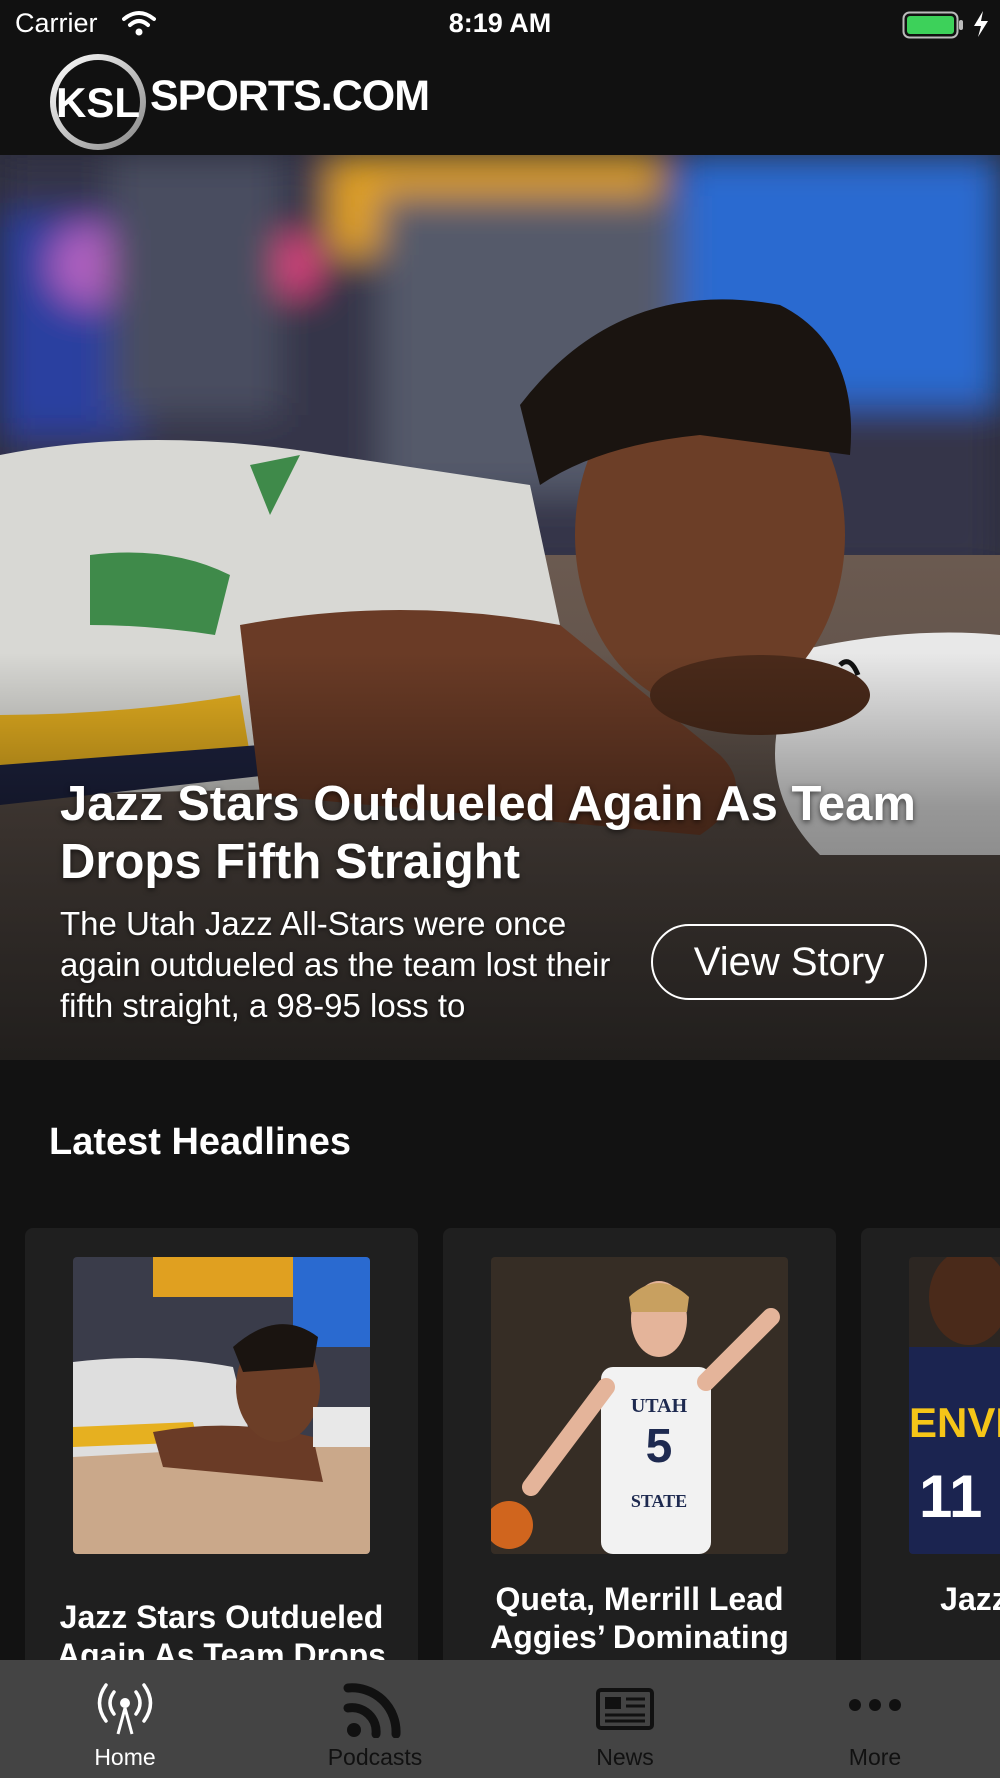 The height and width of the screenshot is (1778, 1000). What do you see at coordinates (125, 1709) in the screenshot?
I see `broadcast-icon` at bounding box center [125, 1709].